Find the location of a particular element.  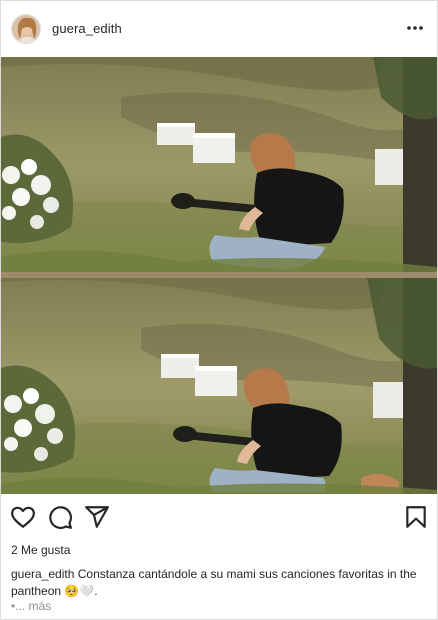

heart-icon is located at coordinates (23, 517).